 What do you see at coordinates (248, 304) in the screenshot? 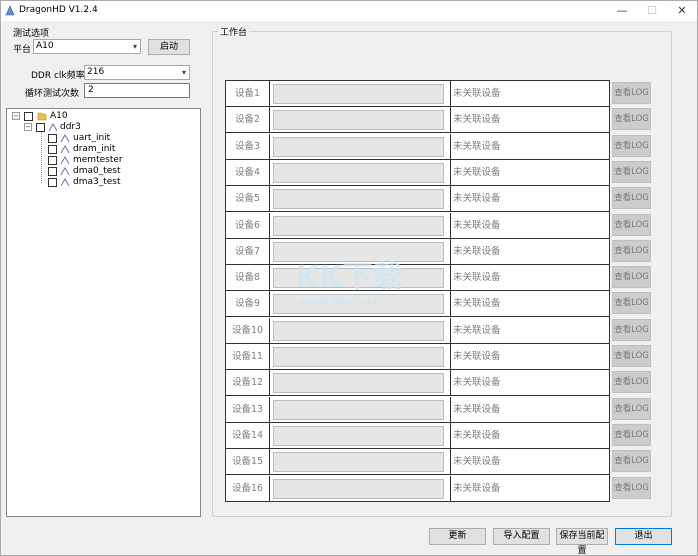
I see `device-name: 设备9` at bounding box center [248, 304].